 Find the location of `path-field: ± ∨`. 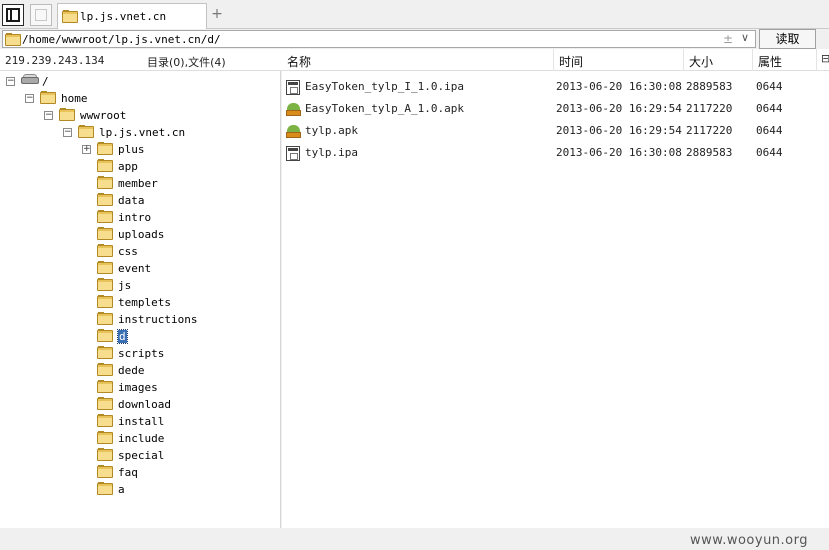

path-field: ± ∨ is located at coordinates (379, 39).